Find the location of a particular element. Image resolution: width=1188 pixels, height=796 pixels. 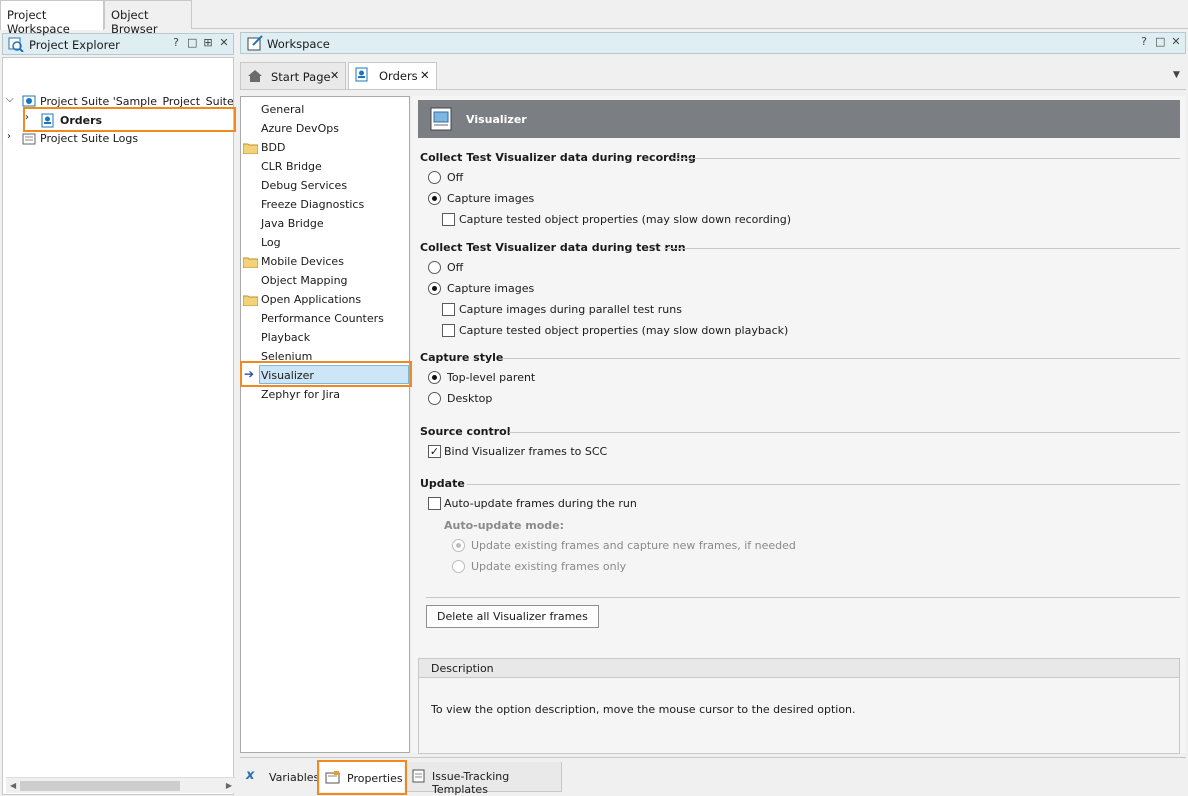

tab-orders: Orders ✕ is located at coordinates (392, 76).